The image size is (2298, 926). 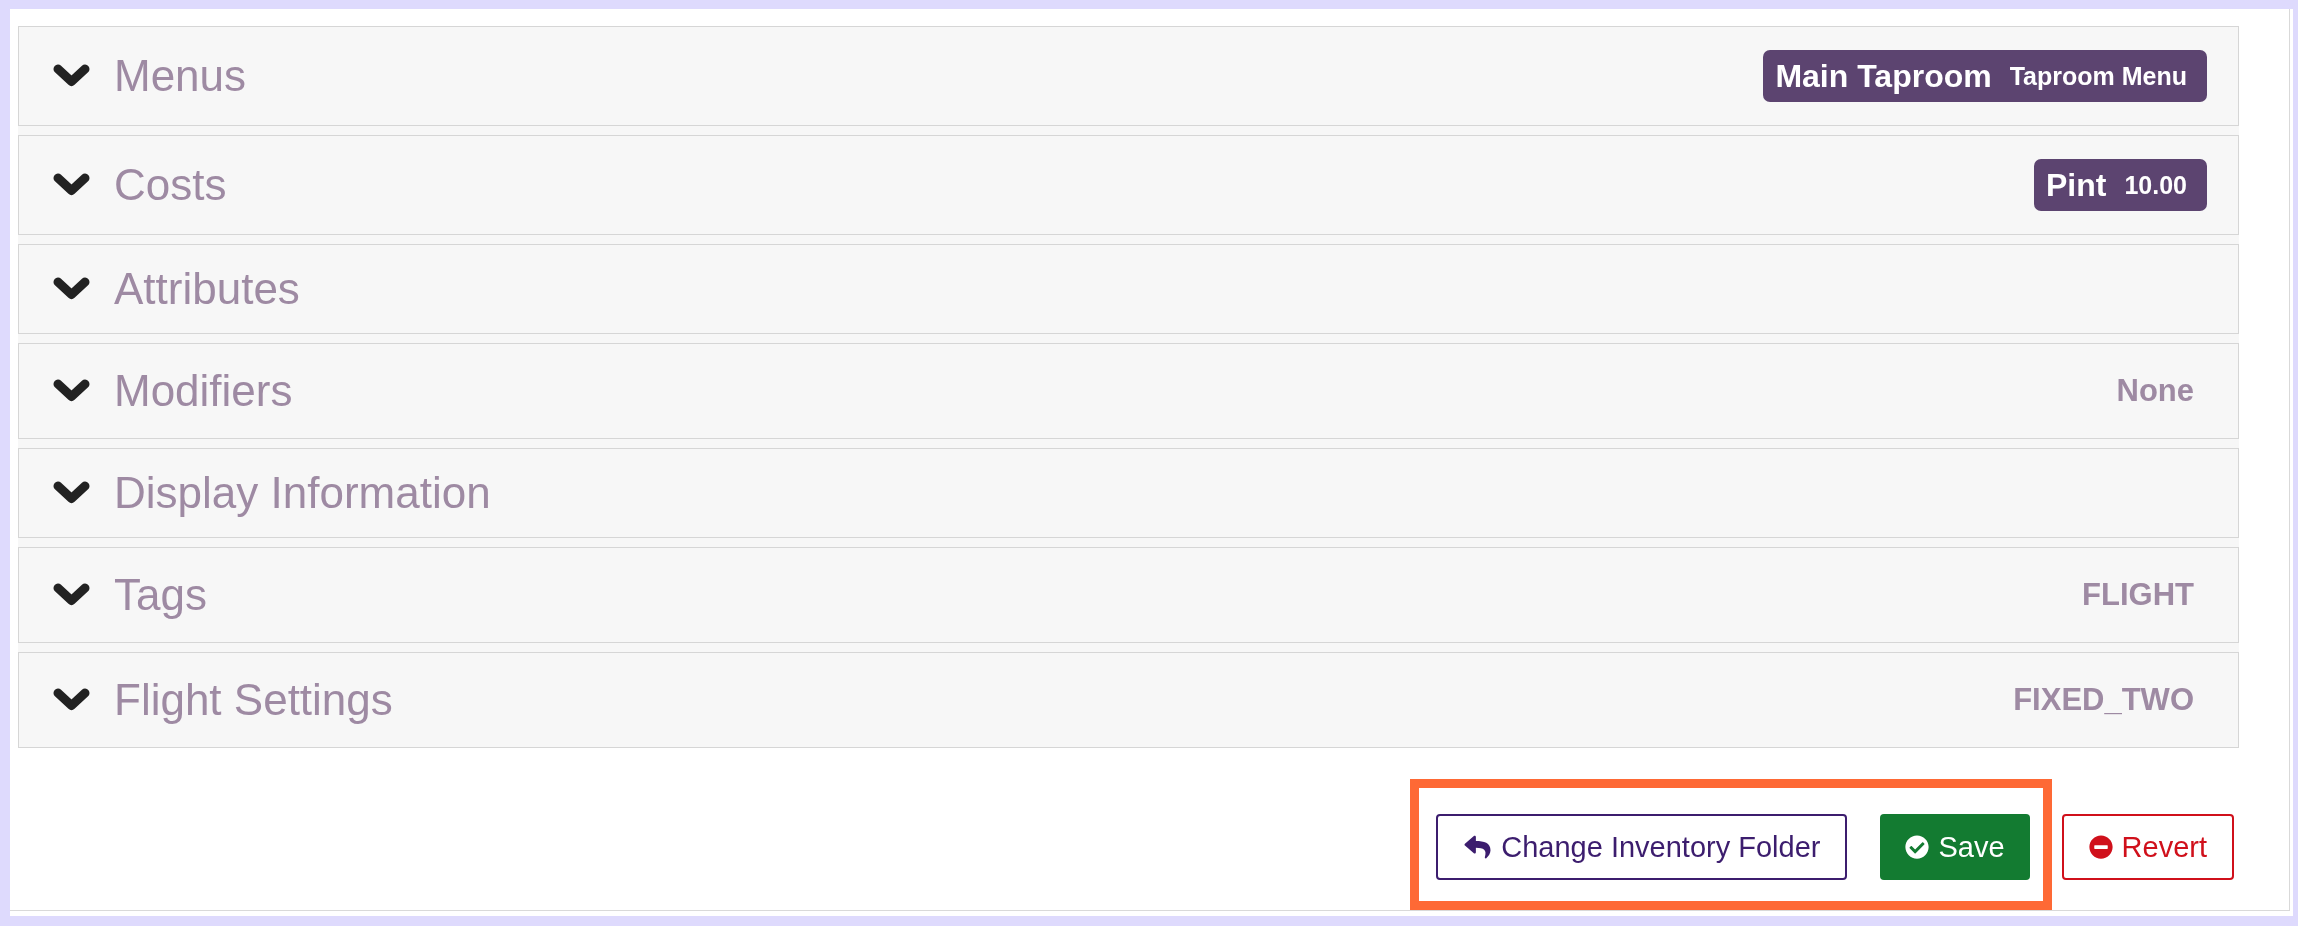 What do you see at coordinates (180, 76) in the screenshot?
I see `section-title: Menus` at bounding box center [180, 76].